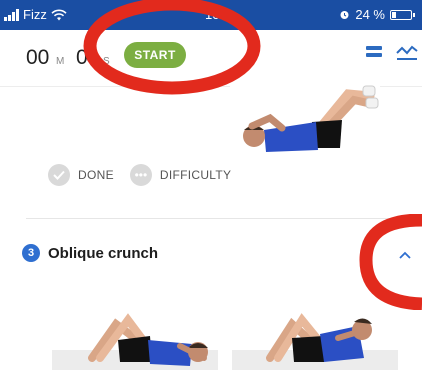 This screenshot has height=373, width=422. I want to click on status-left: Fizz, so click(35, 14).